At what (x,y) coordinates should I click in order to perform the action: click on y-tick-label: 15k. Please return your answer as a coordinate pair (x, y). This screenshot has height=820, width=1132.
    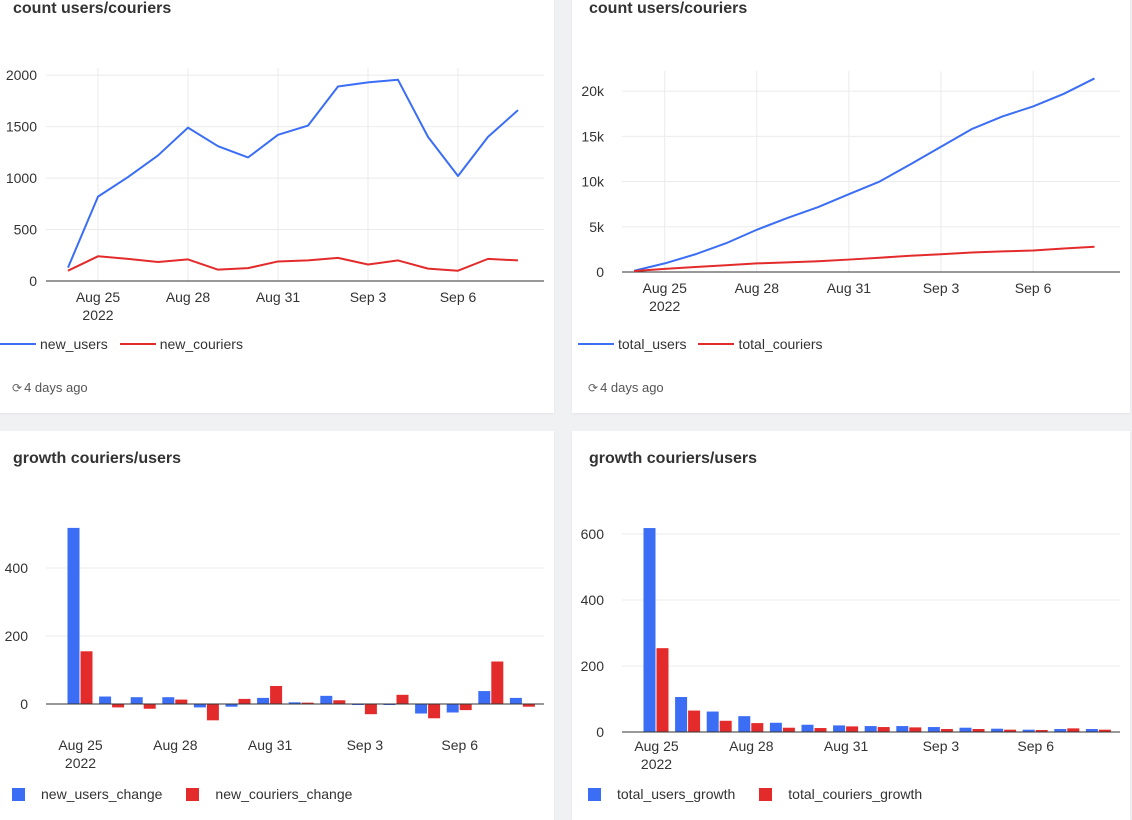
    Looking at the image, I should click on (593, 136).